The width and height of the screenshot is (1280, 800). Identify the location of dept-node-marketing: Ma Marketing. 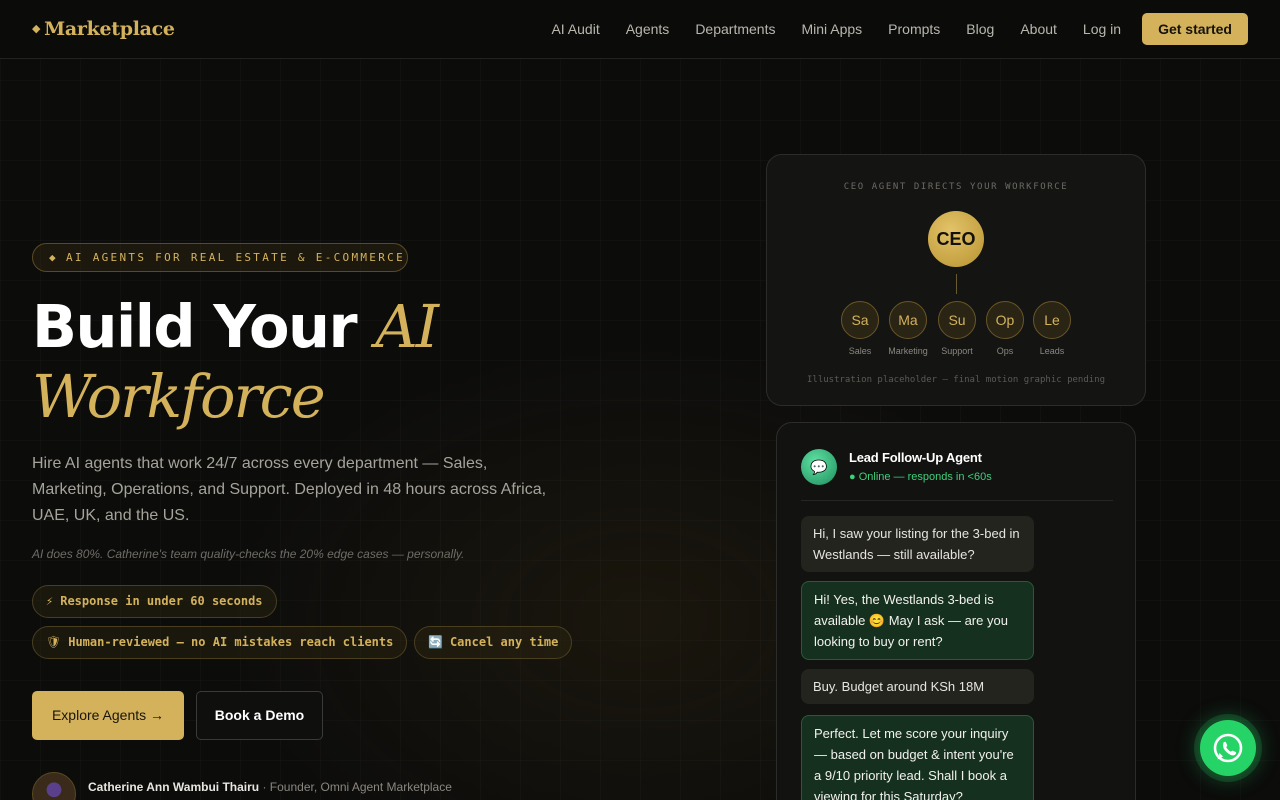
(908, 328).